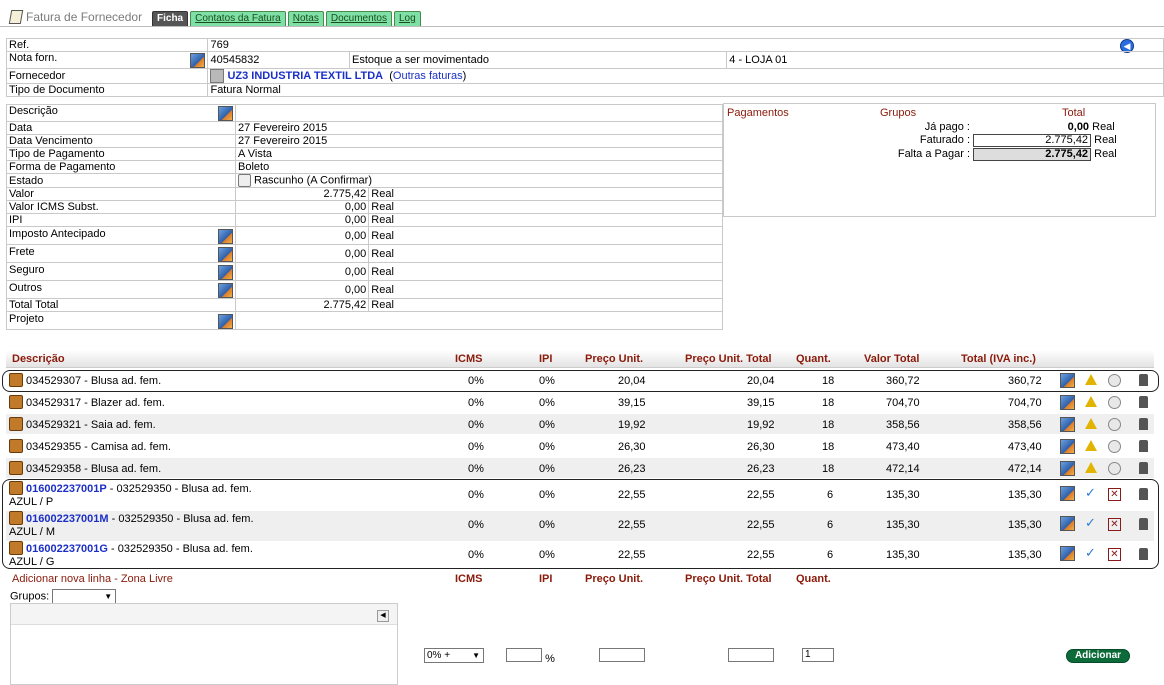 The height and width of the screenshot is (685, 1164). What do you see at coordinates (685, 90) in the screenshot?
I see `tipo-doc-value: Fatura Normal` at bounding box center [685, 90].